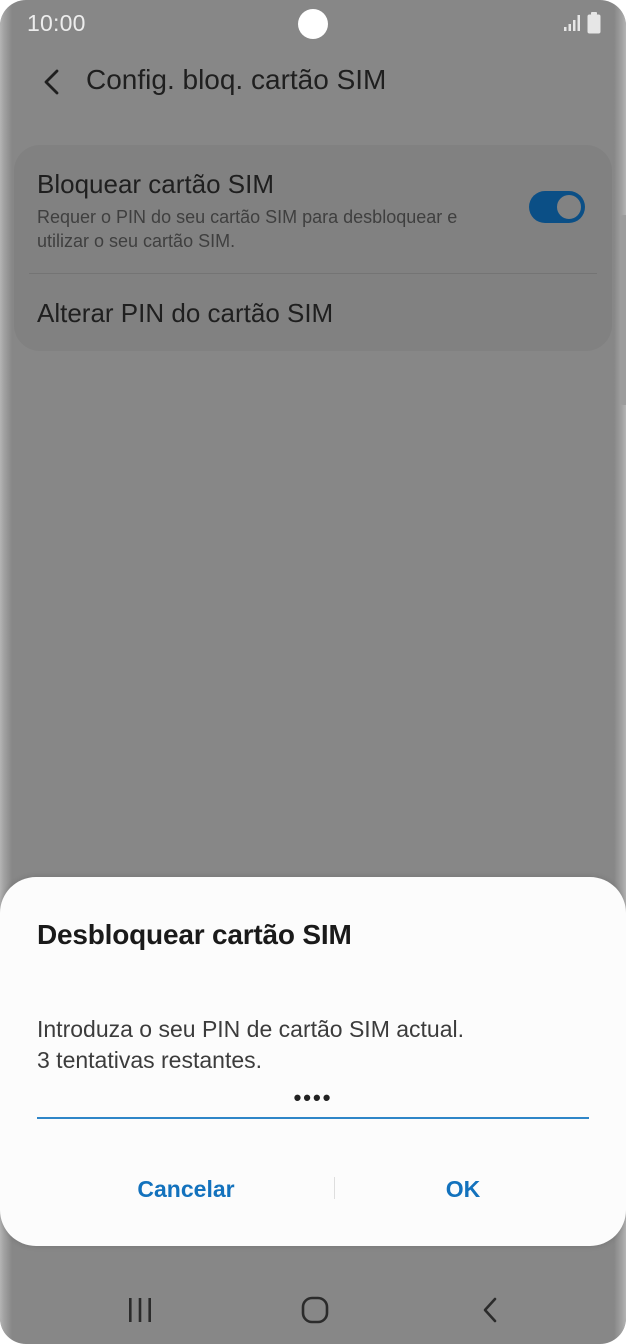 Image resolution: width=626 pixels, height=1344 pixels. Describe the element at coordinates (156, 184) in the screenshot. I see `lock-sim-title: Bloquear cartão SIM` at that location.